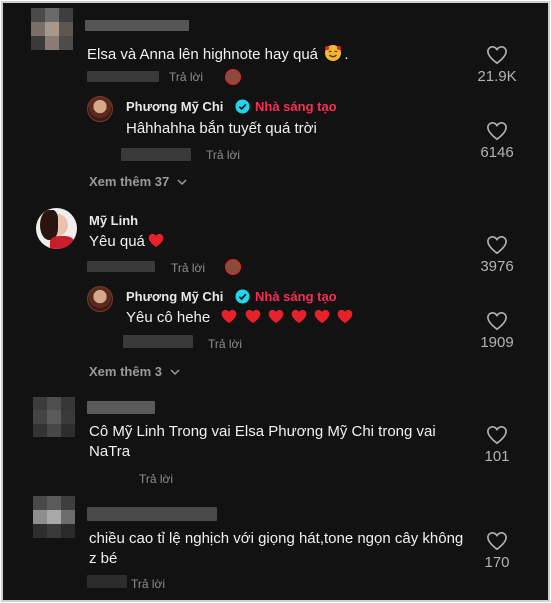 This screenshot has width=551, height=603. Describe the element at coordinates (113, 221) in the screenshot. I see `comment-author: Mỹ Linh` at that location.